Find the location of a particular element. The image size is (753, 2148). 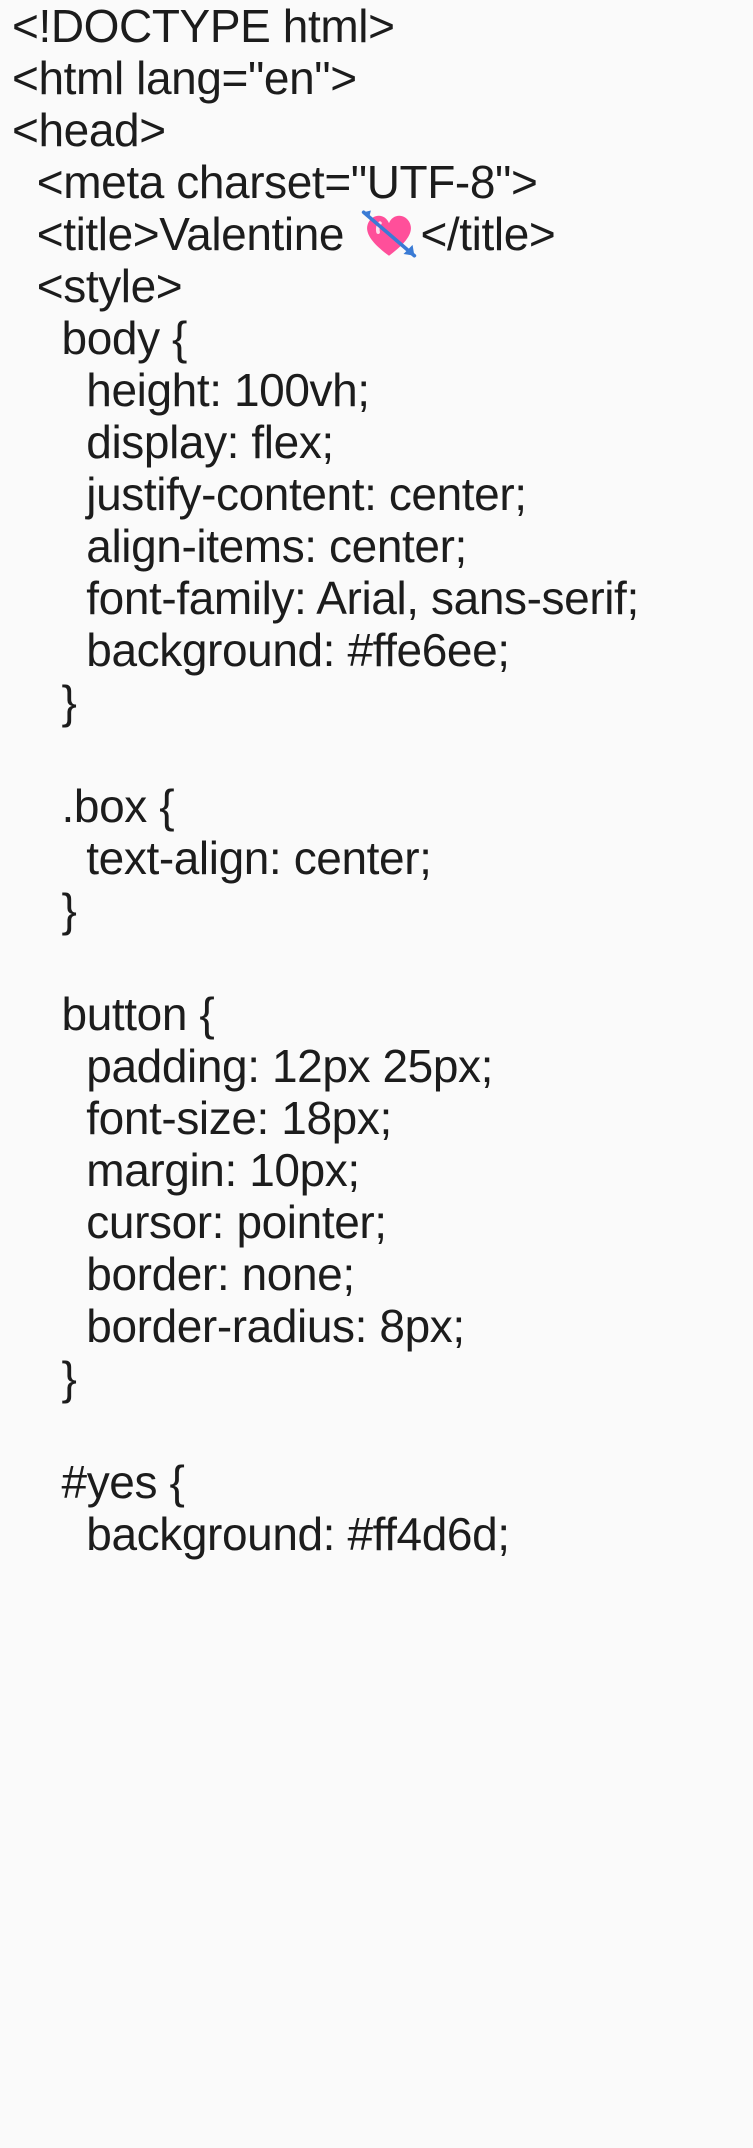

heart-with-arrow-icon is located at coordinates (389, 234).